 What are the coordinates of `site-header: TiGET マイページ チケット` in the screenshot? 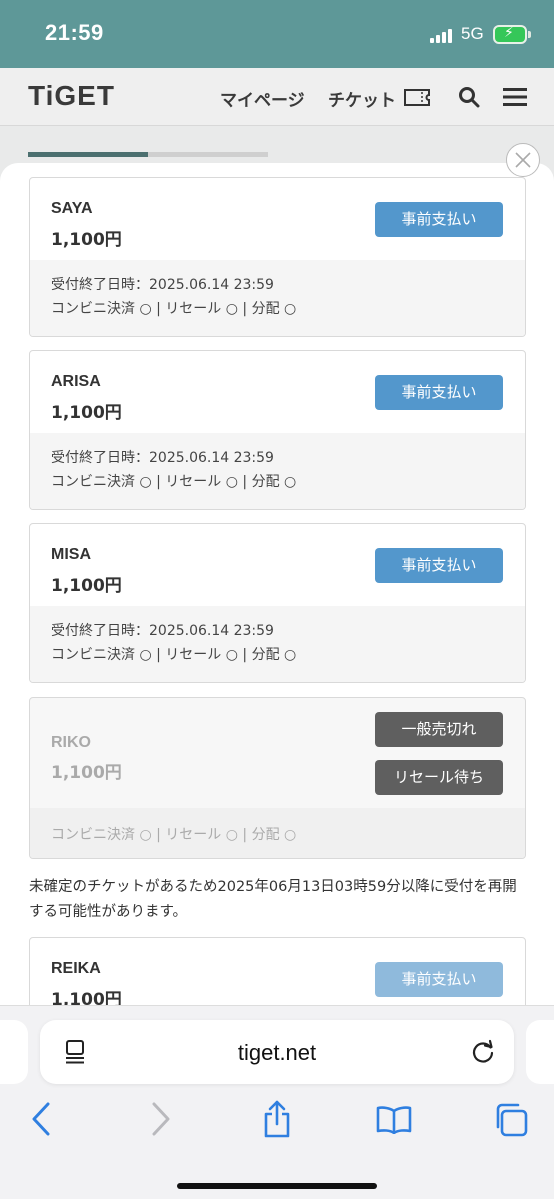 It's located at (277, 97).